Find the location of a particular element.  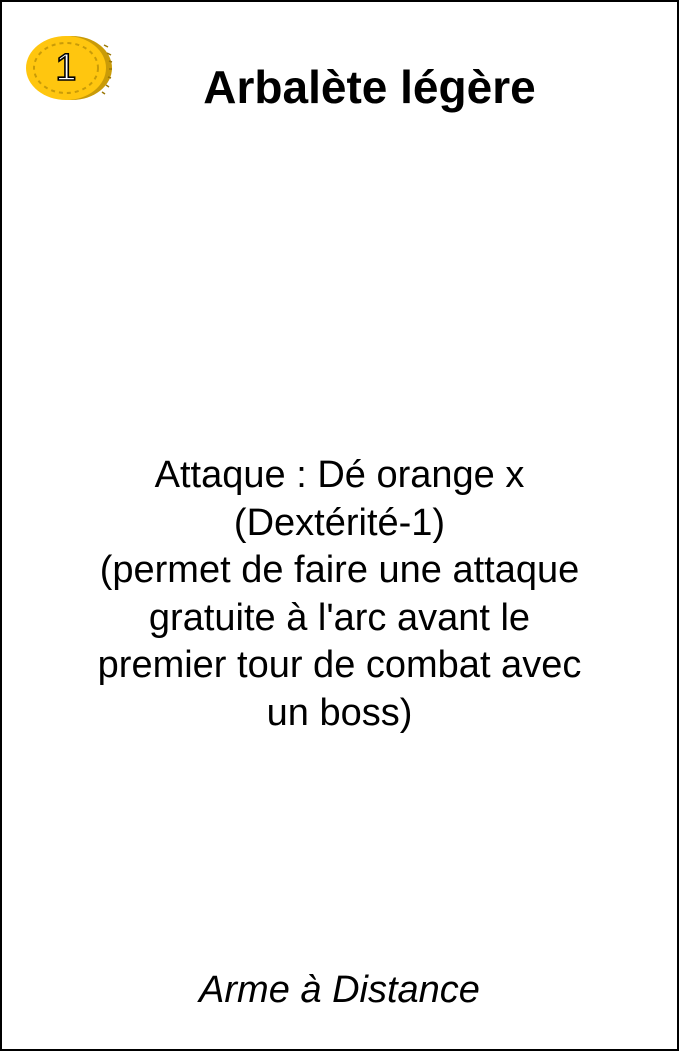

effect-line: premier tour de combat avec is located at coordinates (339, 665).